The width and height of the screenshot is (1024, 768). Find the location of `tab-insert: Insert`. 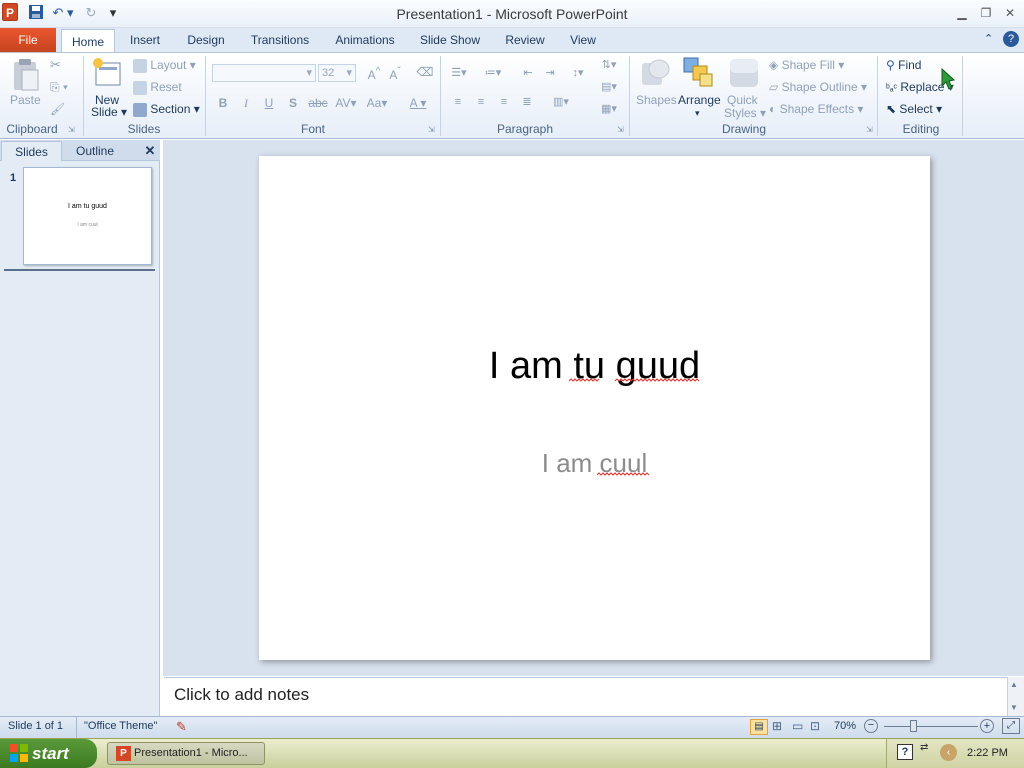

tab-insert: Insert is located at coordinates (145, 40).